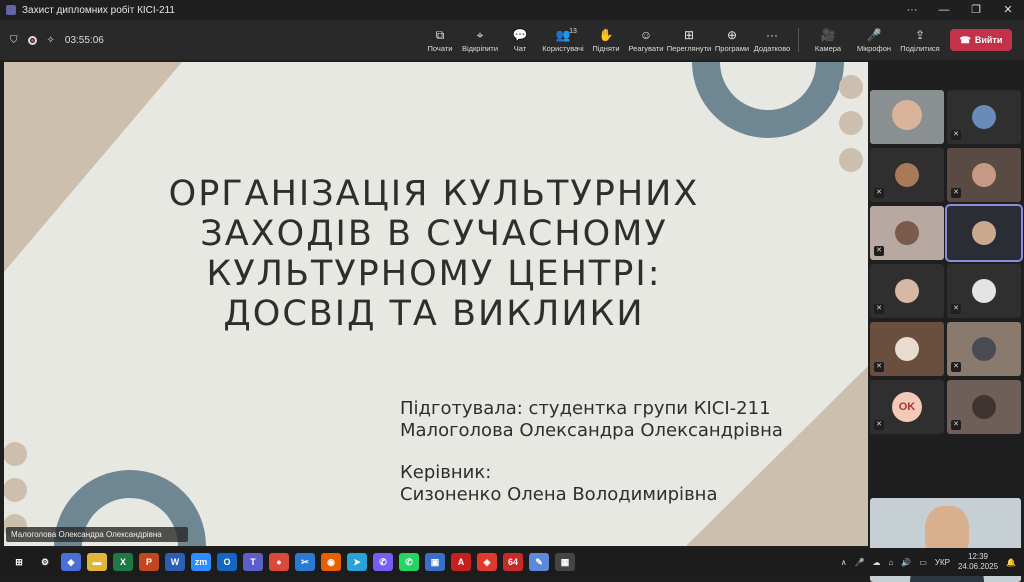 This screenshot has width=1024, height=582. I want to click on recording-icon, so click(32, 40).